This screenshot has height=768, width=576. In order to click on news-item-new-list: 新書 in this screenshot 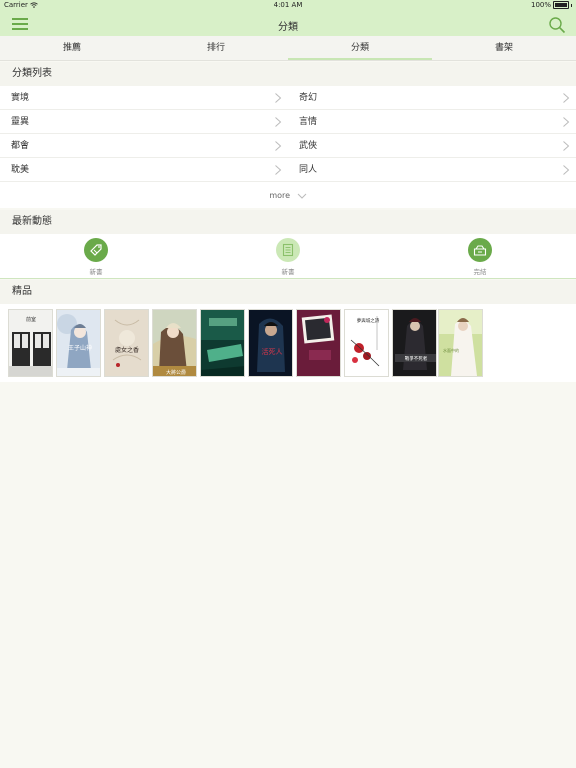, I will do `click(288, 257)`.